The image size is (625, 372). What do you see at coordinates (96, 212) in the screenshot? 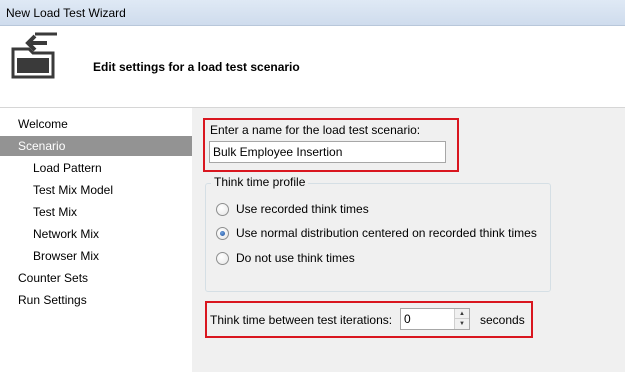
I see `nav-item-test-mix: Test Mix` at bounding box center [96, 212].